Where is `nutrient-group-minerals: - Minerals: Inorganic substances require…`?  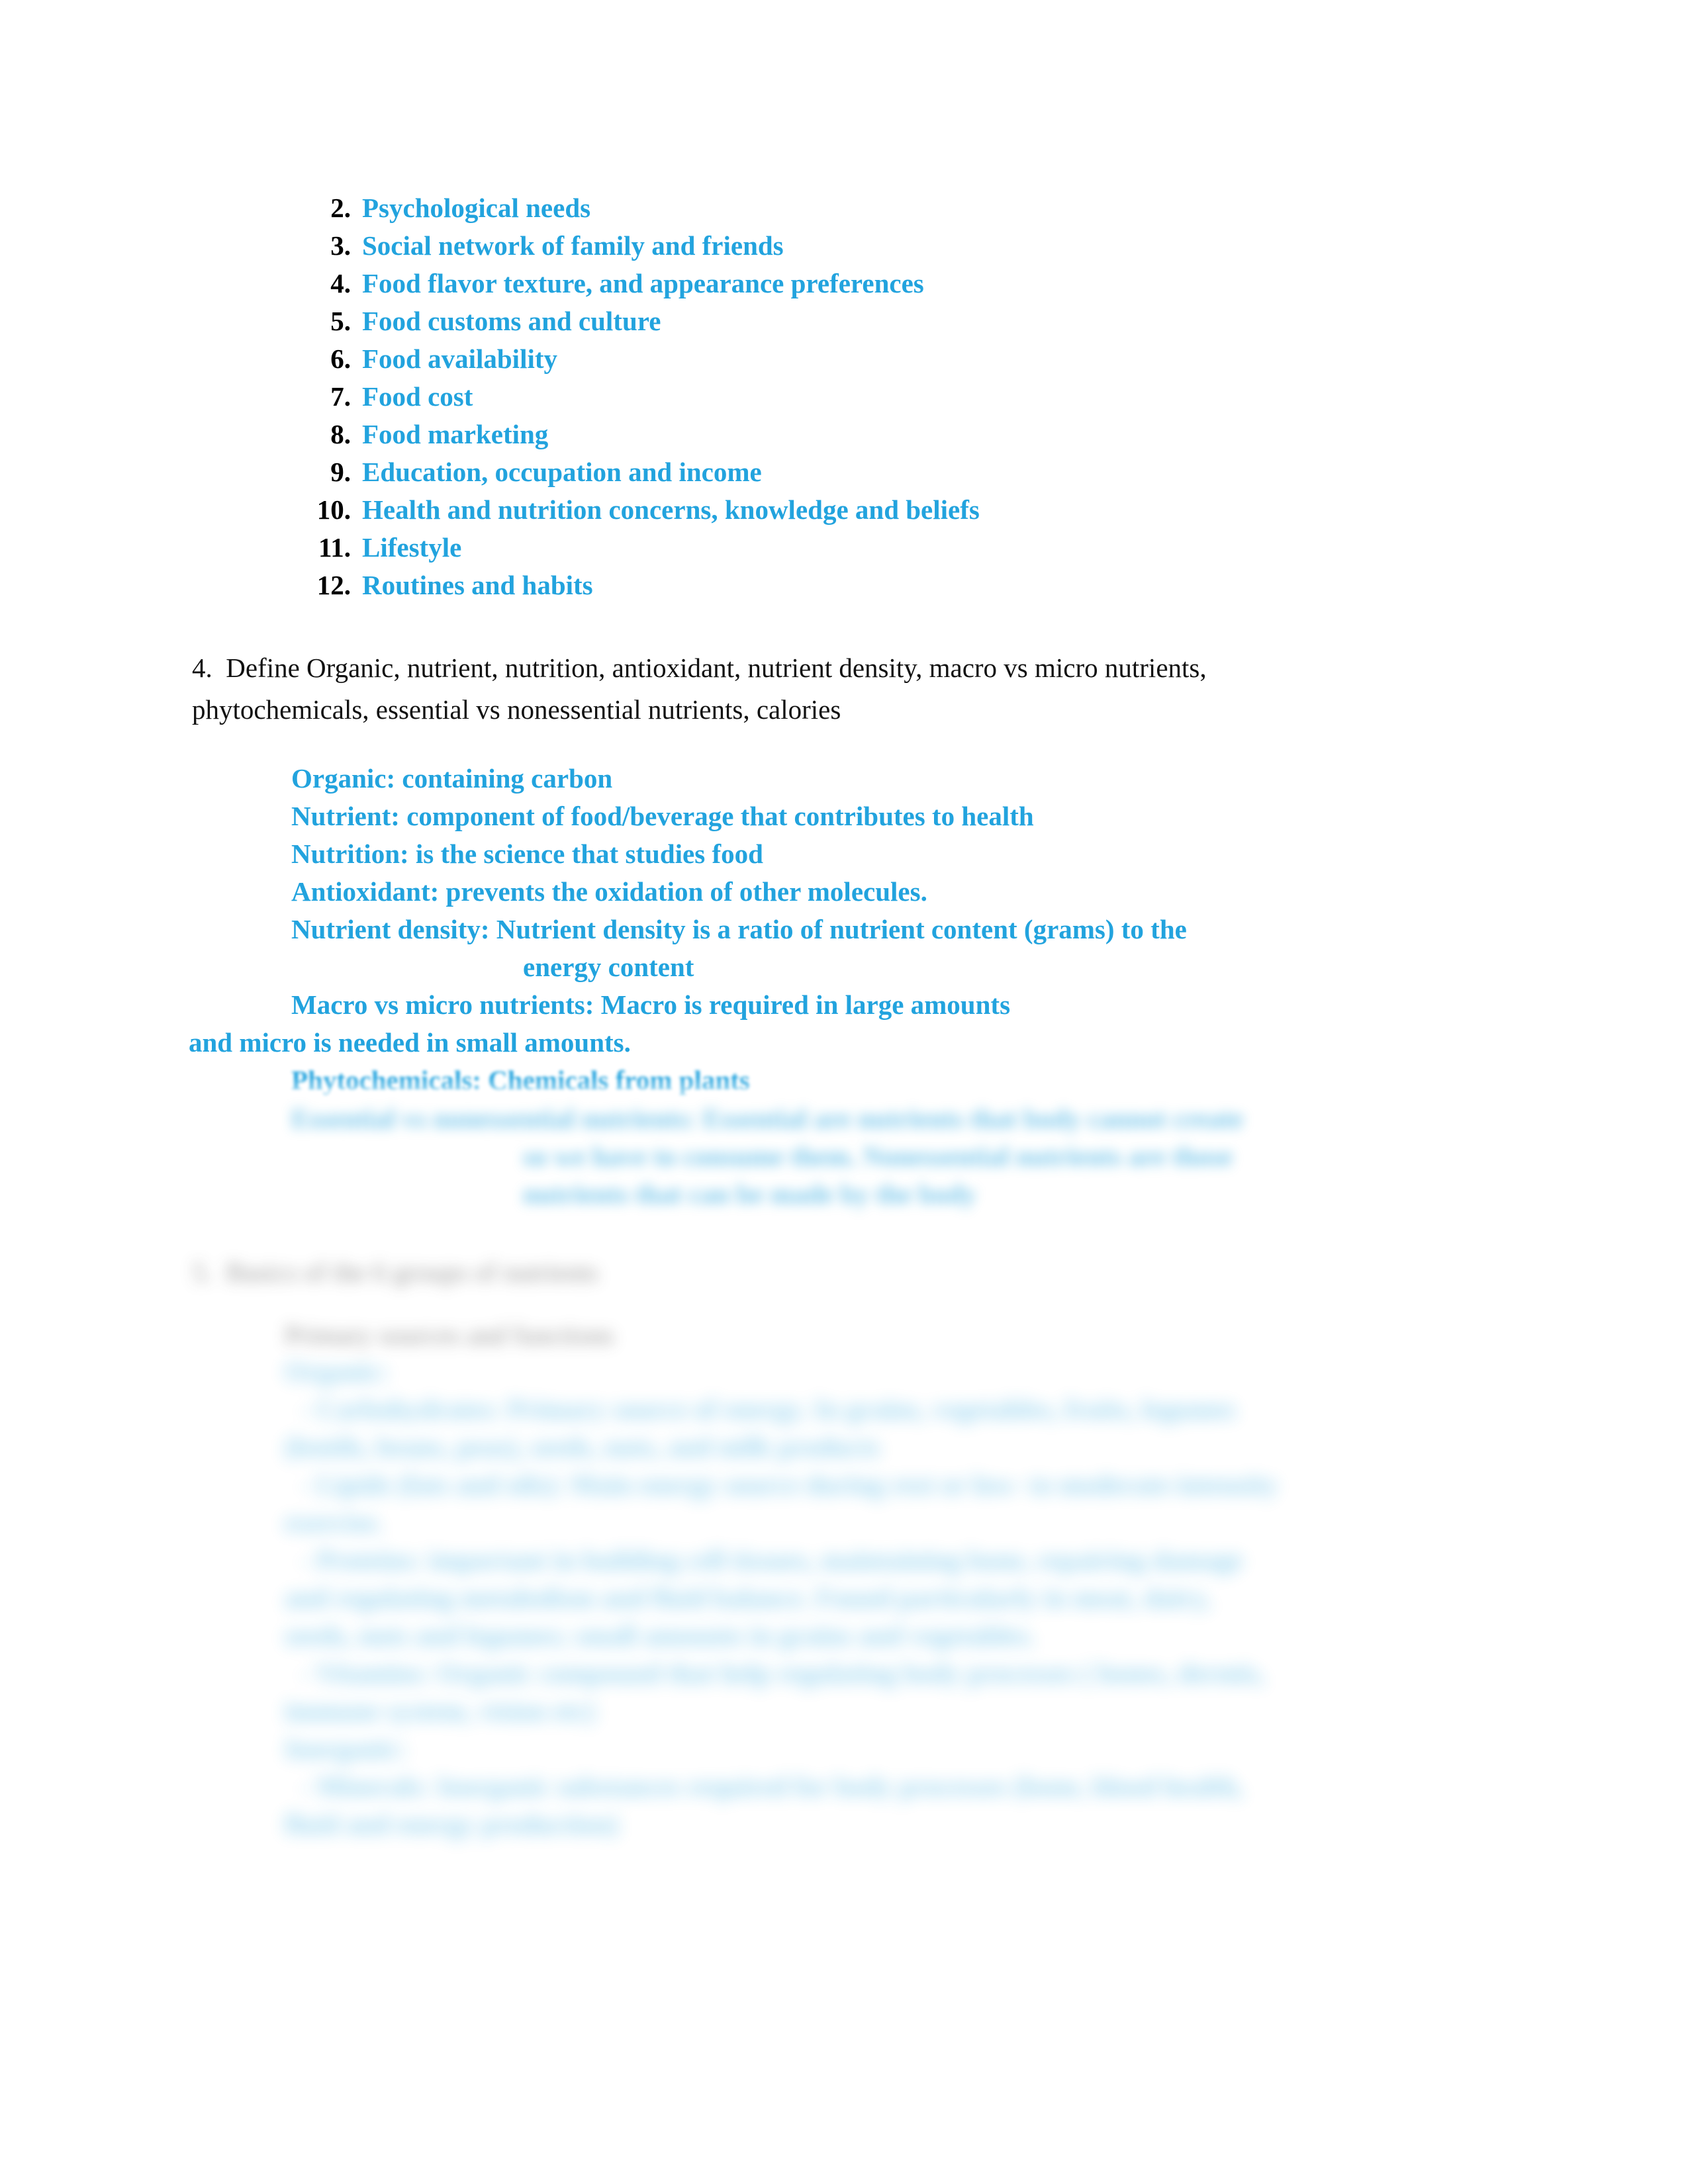 nutrient-group-minerals: - Minerals: Inorganic substances require… is located at coordinates (772, 1786).